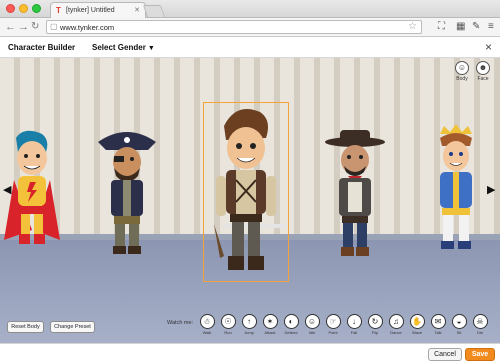  Describe the element at coordinates (137, 10) in the screenshot. I see `tab-close-icon: ✕` at that location.